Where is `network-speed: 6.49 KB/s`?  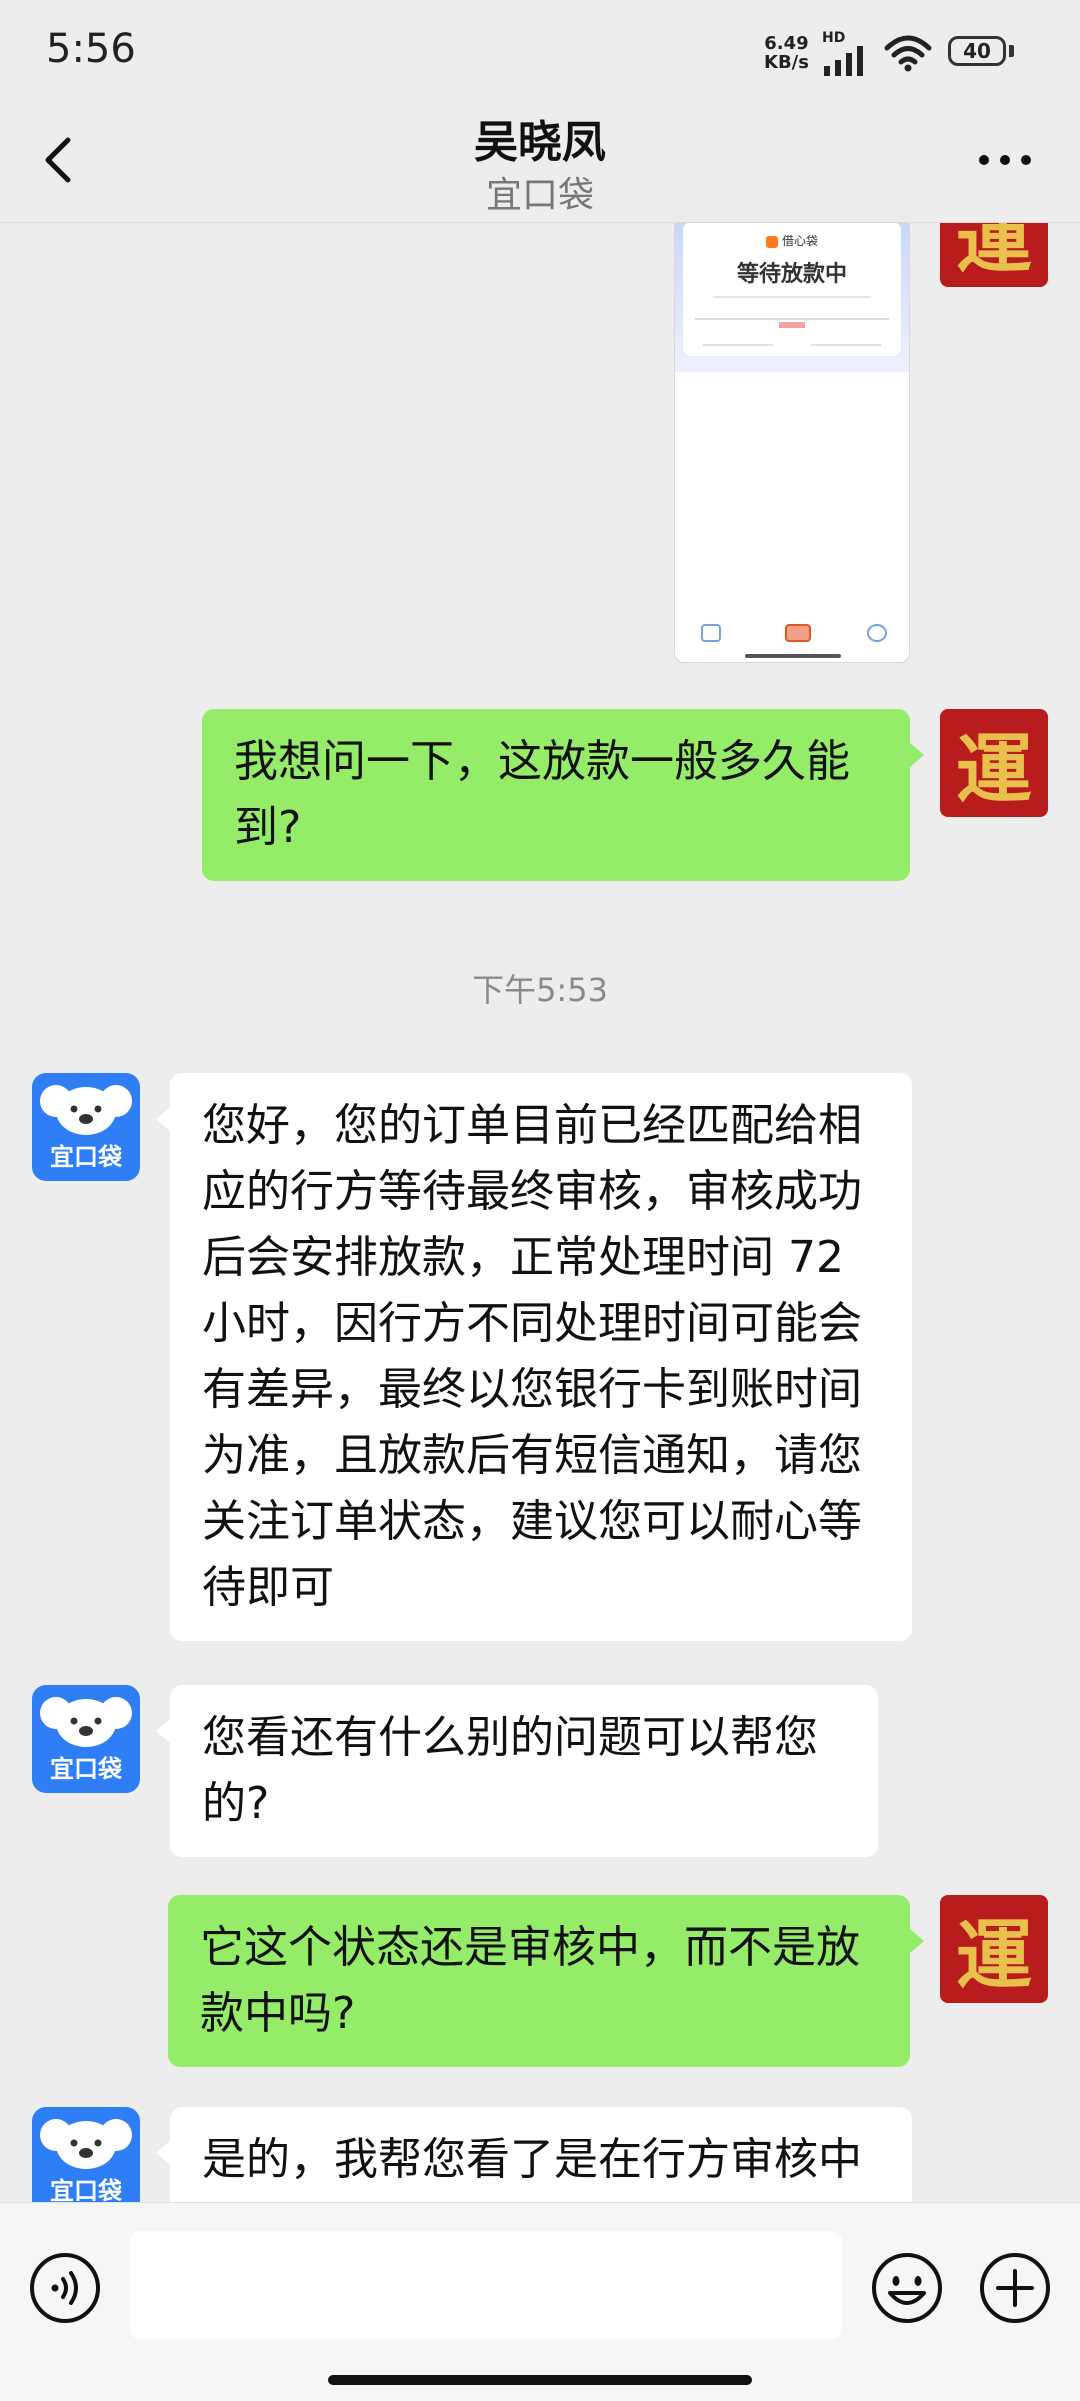
network-speed: 6.49 KB/s is located at coordinates (786, 53).